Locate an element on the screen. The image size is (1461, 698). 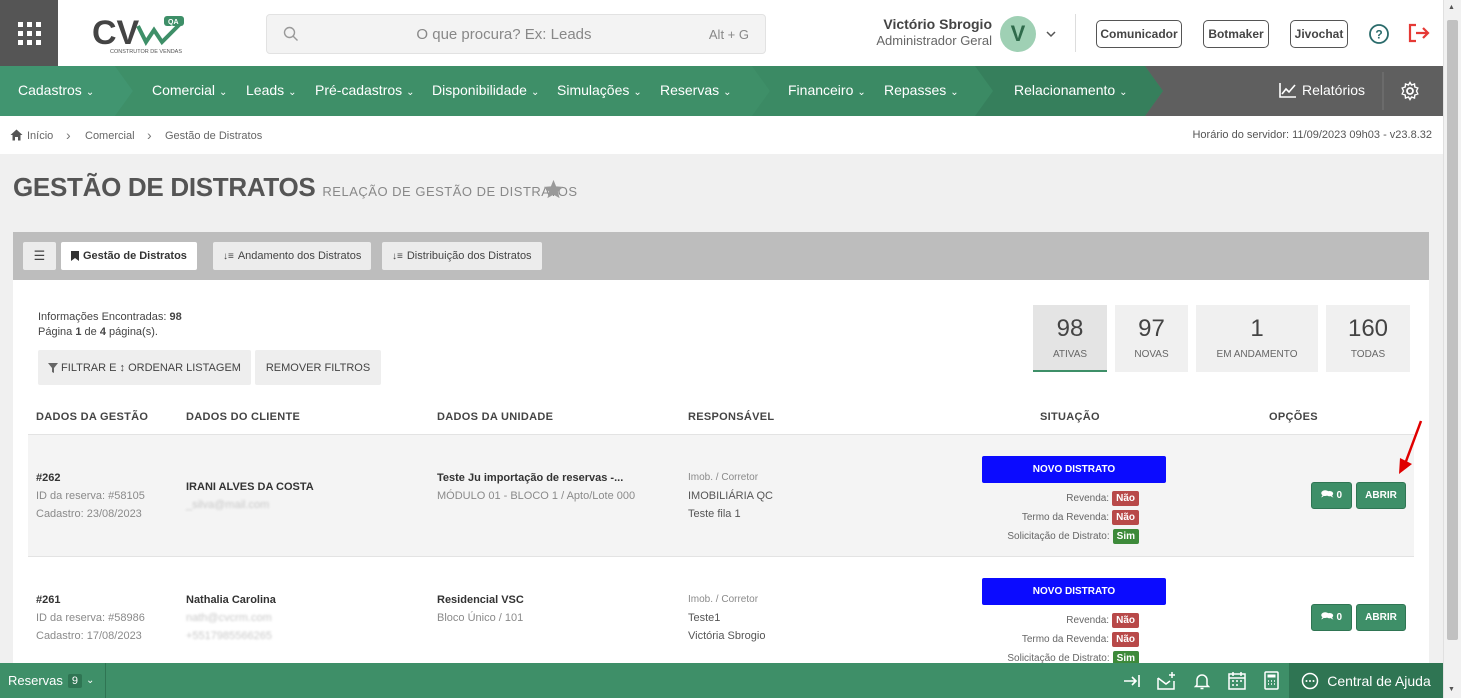
nav-leads: Leads ⌄ is located at coordinates (271, 90).